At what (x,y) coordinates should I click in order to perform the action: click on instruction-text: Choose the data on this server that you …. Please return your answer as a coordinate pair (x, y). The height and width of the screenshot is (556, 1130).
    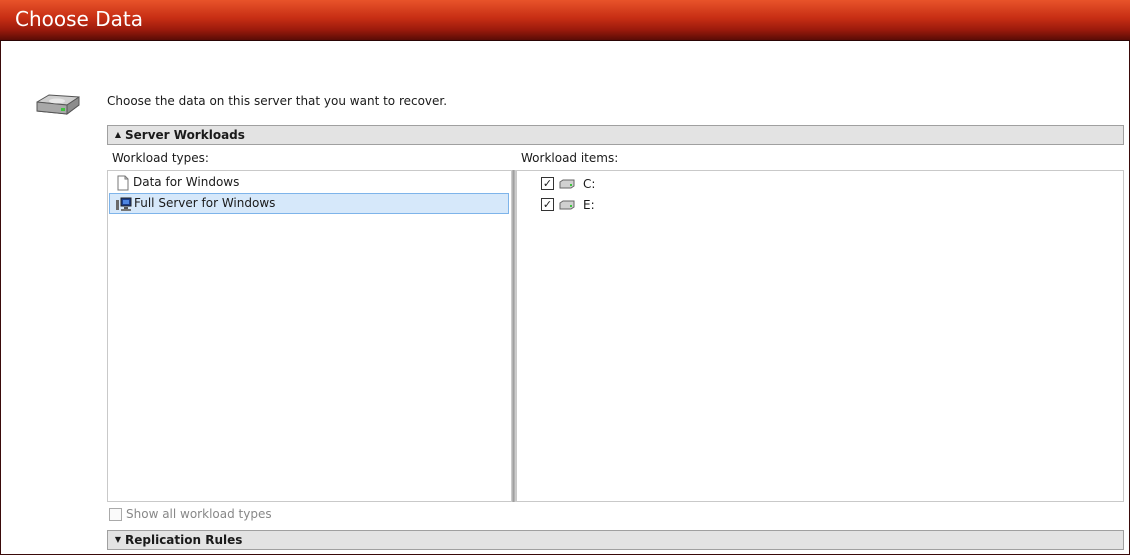
    Looking at the image, I should click on (277, 101).